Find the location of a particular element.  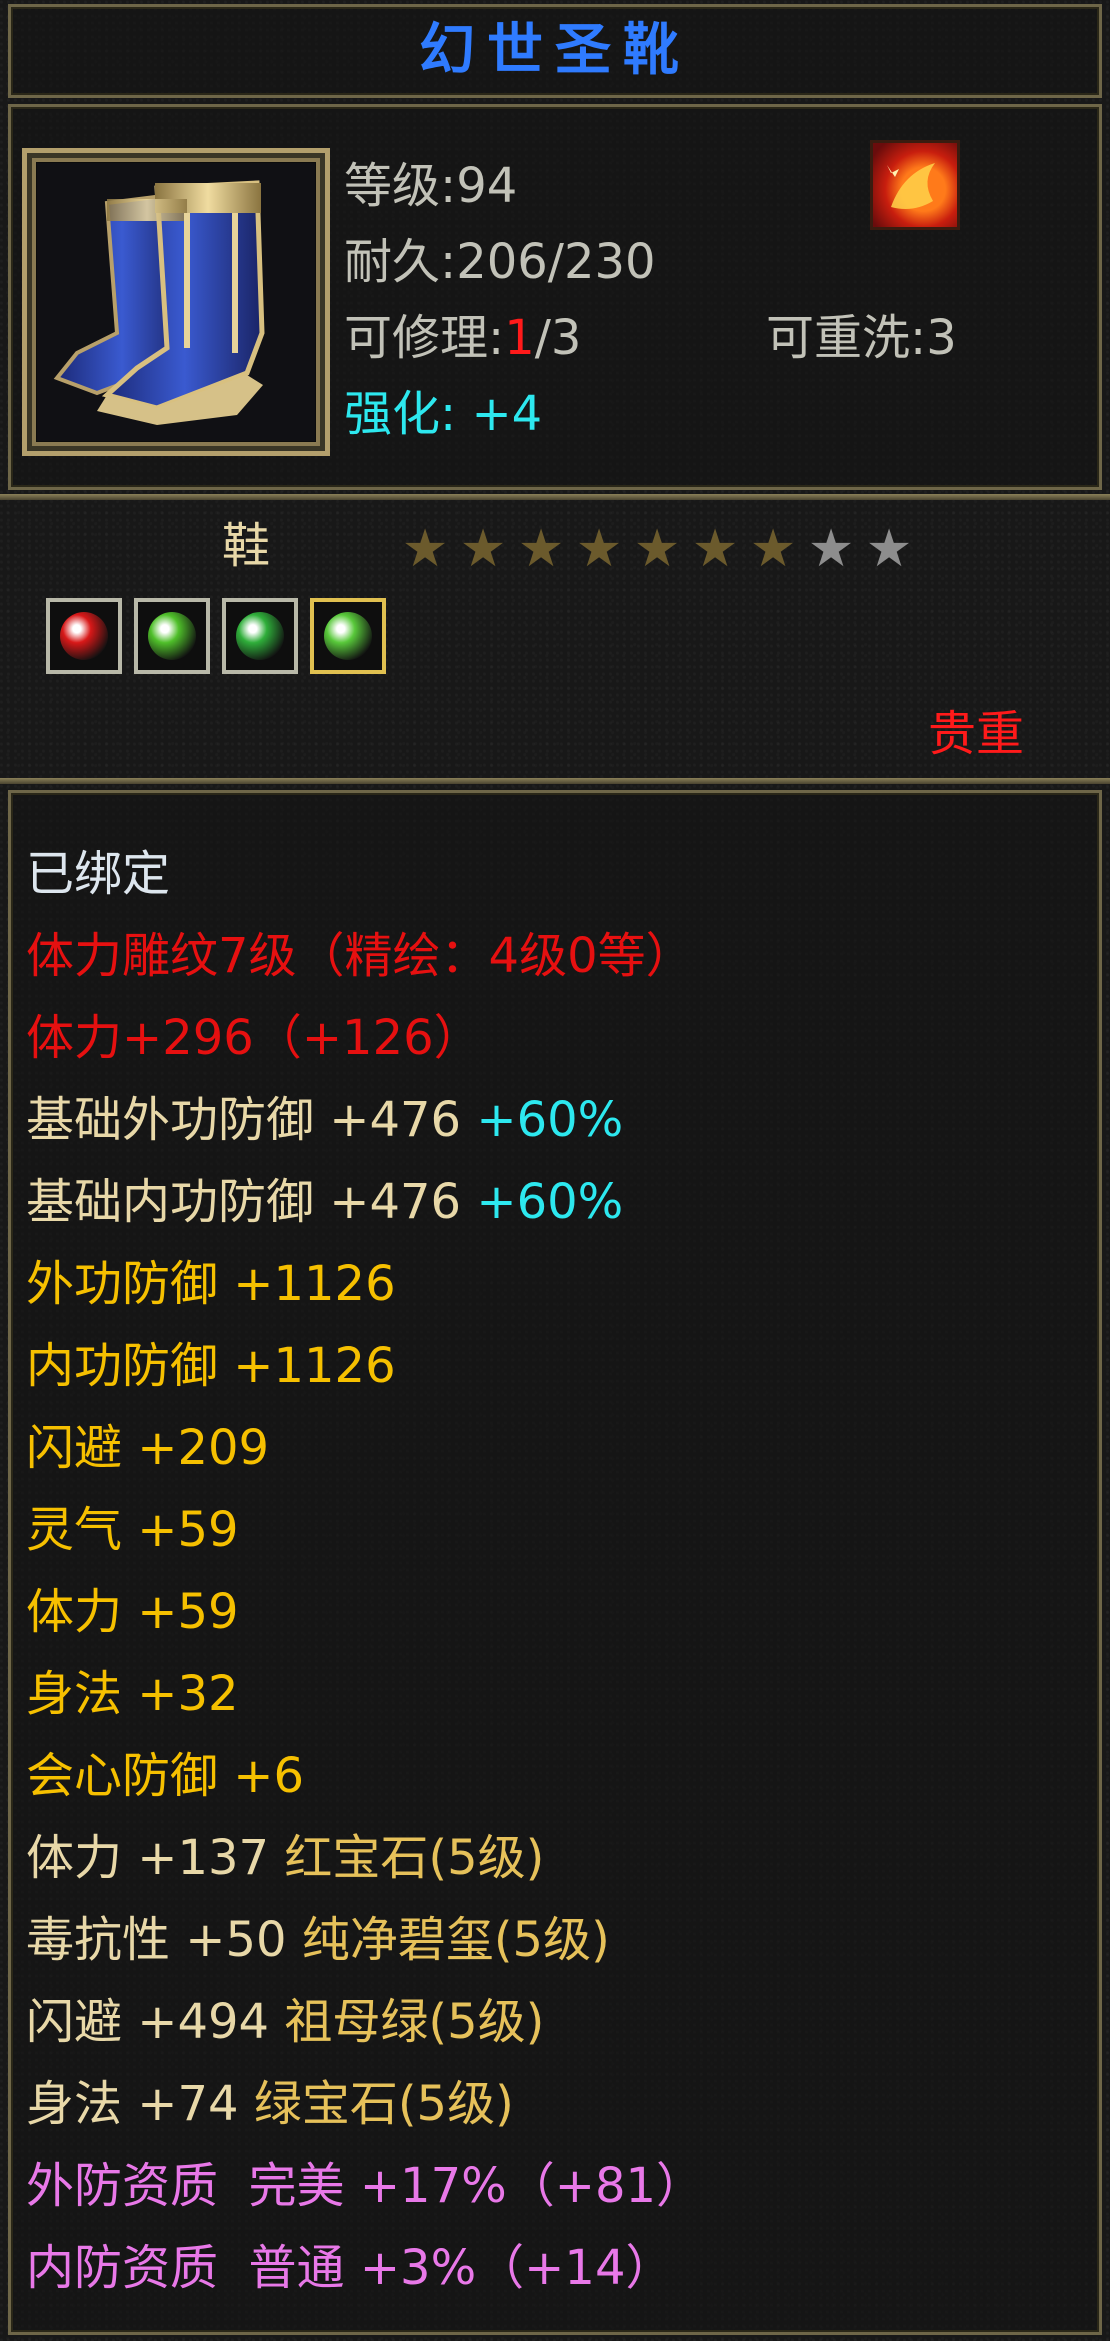

base-int-def-label: 基础内功防御 +476 is located at coordinates (244, 1202).